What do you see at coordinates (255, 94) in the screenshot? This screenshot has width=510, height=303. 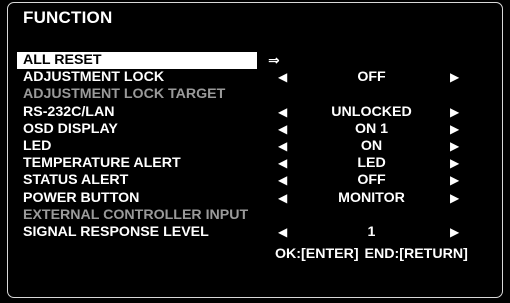 I see `menu-row-adjustment-lock-target: ADJUSTMENT LOCK TARGET` at bounding box center [255, 94].